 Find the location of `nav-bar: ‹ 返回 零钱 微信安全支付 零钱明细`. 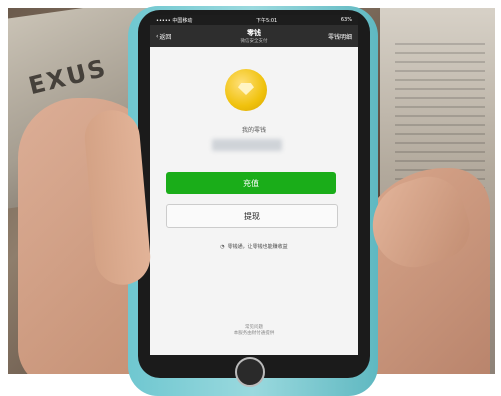

nav-bar: ‹ 返回 零钱 微信安全支付 零钱明细 is located at coordinates (254, 36).